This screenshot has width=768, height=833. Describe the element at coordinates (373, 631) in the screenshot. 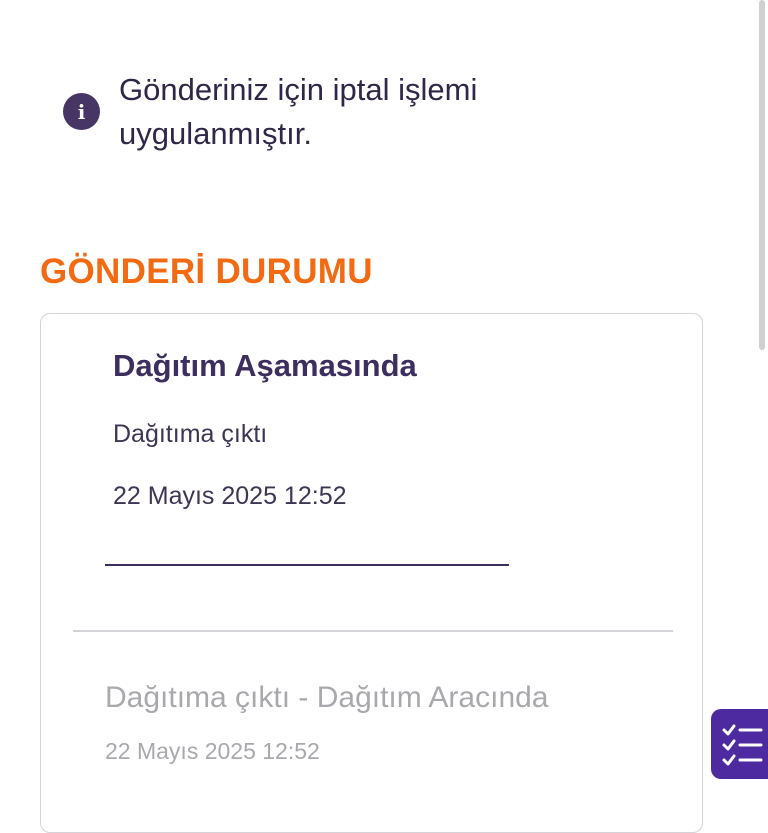

I see `card-divider` at that location.